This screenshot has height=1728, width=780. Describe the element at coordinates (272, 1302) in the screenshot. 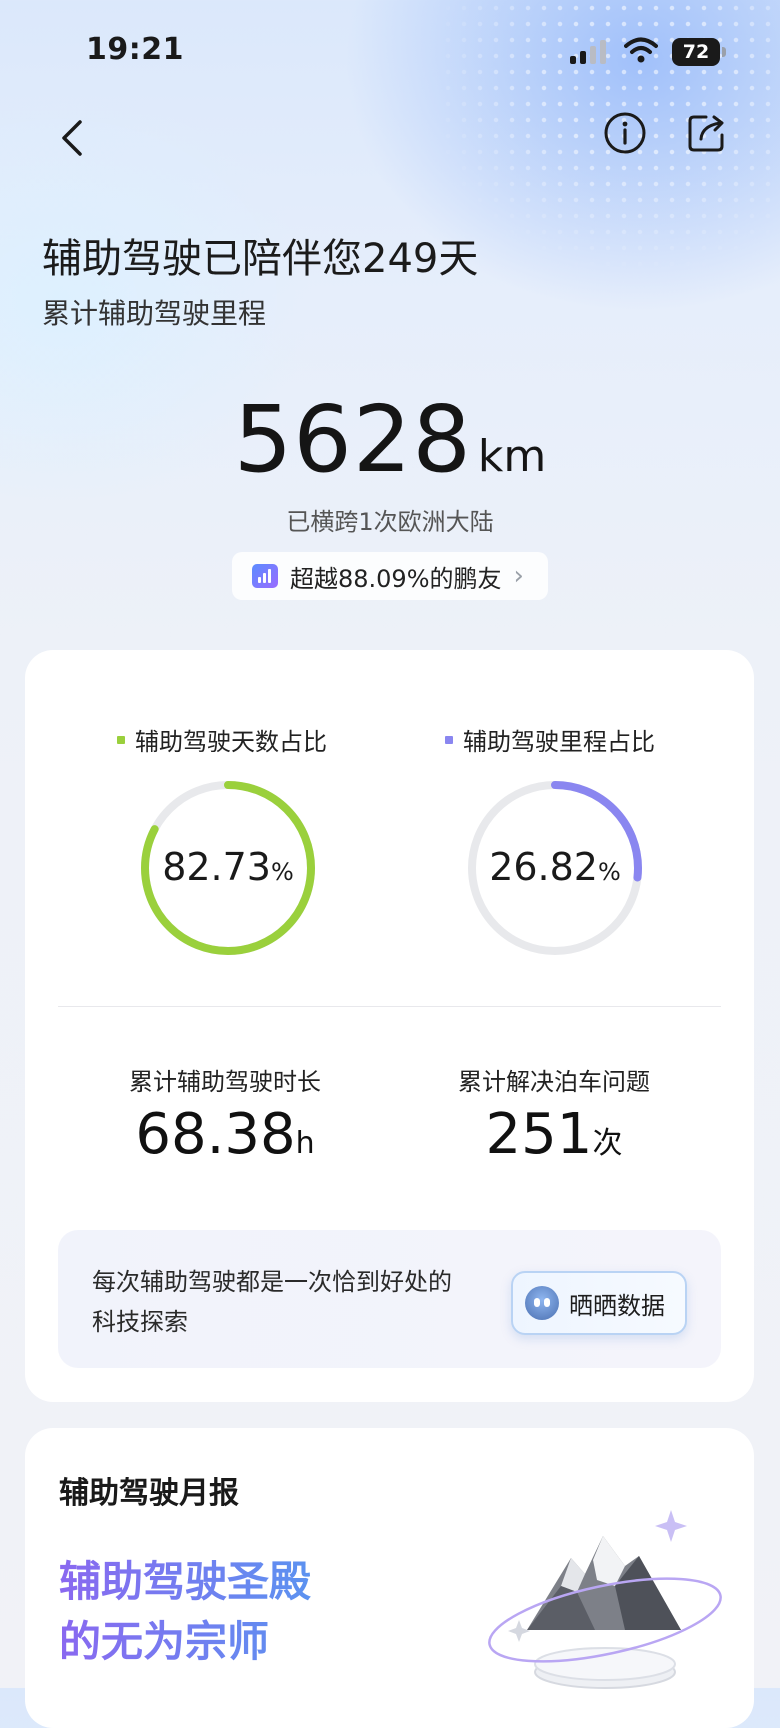

I see `promo-text: 每次辅助驾驶都是一次恰到好处的科技探索` at that location.